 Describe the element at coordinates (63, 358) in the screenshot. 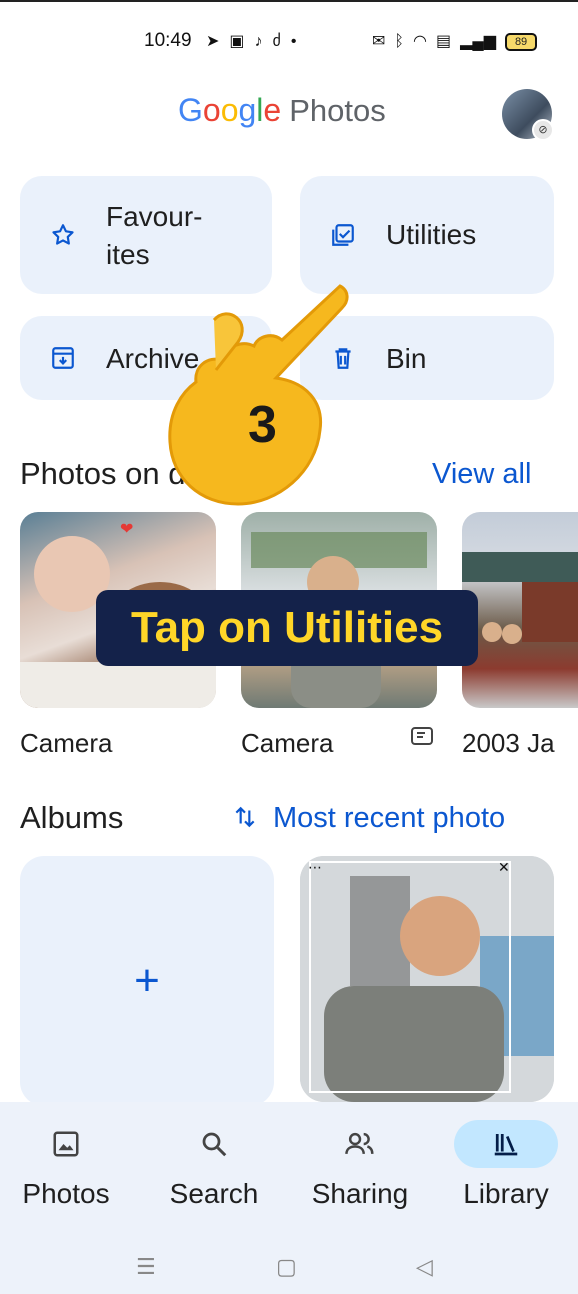

I see `archive-icon` at that location.